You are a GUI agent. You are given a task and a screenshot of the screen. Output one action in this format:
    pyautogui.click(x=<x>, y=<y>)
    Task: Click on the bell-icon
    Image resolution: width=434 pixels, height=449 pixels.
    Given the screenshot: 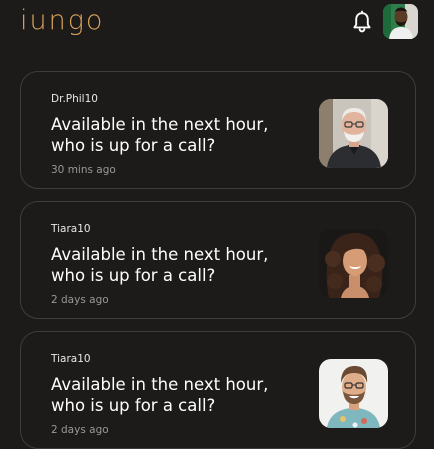 What is the action you would take?
    pyautogui.click(x=362, y=22)
    